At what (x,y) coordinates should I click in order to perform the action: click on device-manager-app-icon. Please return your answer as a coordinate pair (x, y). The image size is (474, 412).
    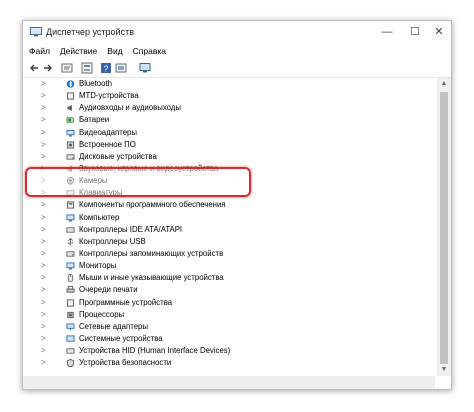
    Looking at the image, I should click on (36, 32).